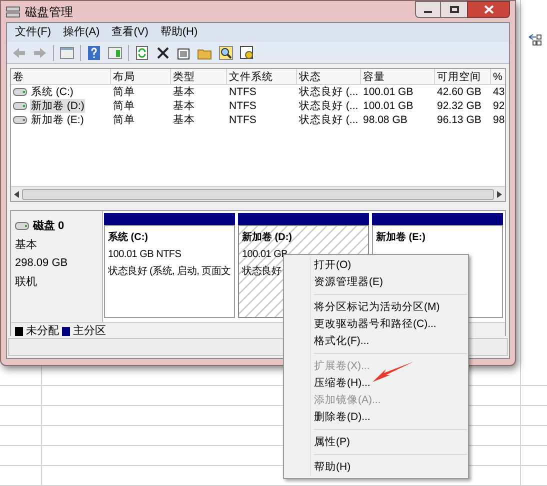 This screenshot has width=547, height=486. I want to click on table-cell: 92, so click(499, 106).